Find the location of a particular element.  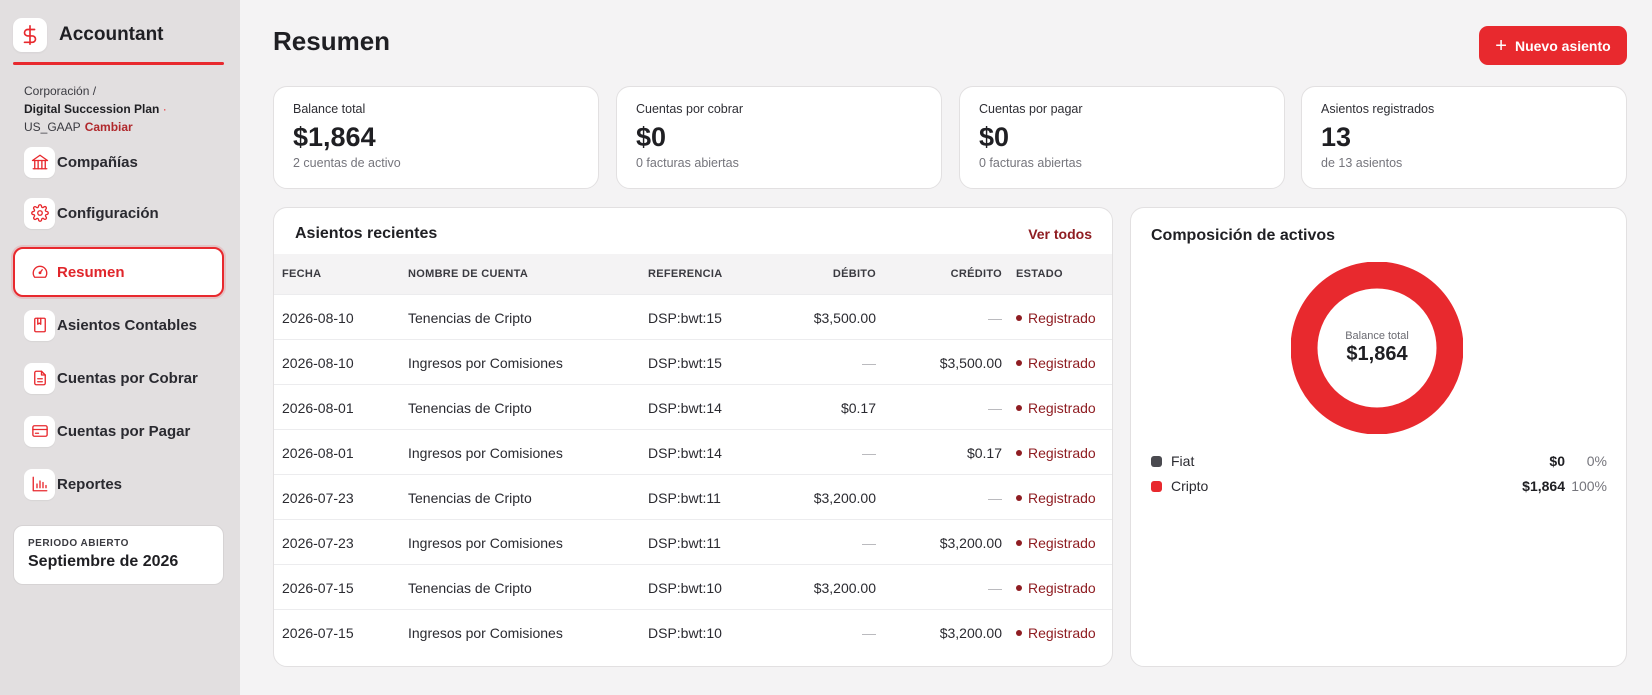

app-name: Accountant is located at coordinates (111, 34).